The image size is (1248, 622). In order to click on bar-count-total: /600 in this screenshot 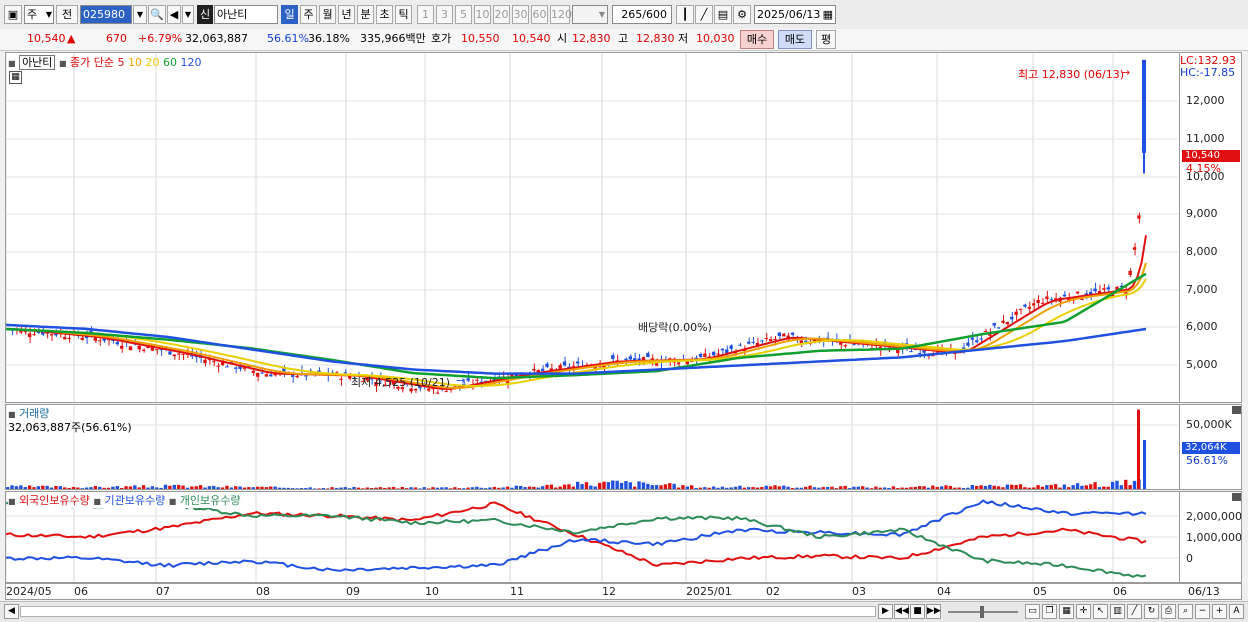, I will do `click(654, 14)`.